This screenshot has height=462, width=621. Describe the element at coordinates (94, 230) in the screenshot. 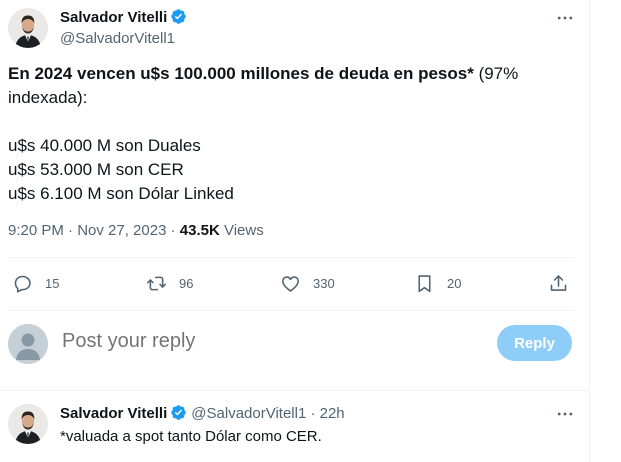

I see `tweet-timestamp: 9:20 PM · Nov 27, 2023 ·` at that location.